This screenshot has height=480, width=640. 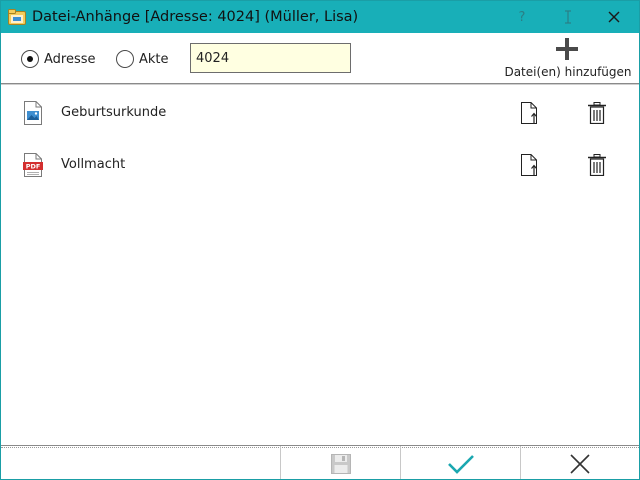 I want to click on toolbar: Adresse Akte Datei(en) hinzufügen, so click(x=320, y=58).